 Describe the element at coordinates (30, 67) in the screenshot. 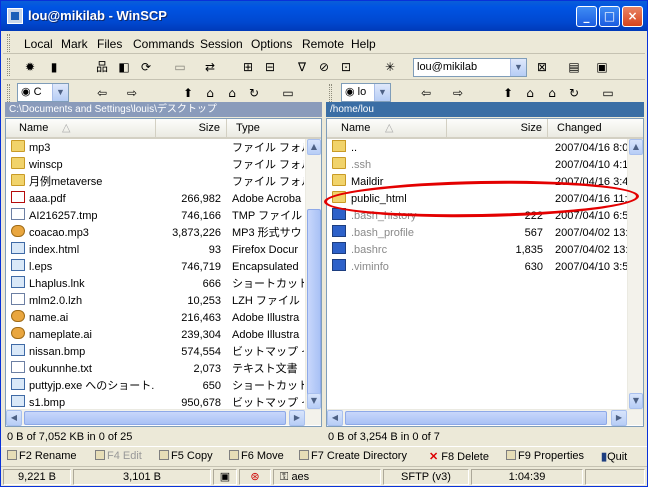

I see `gear-icon: ✹` at that location.